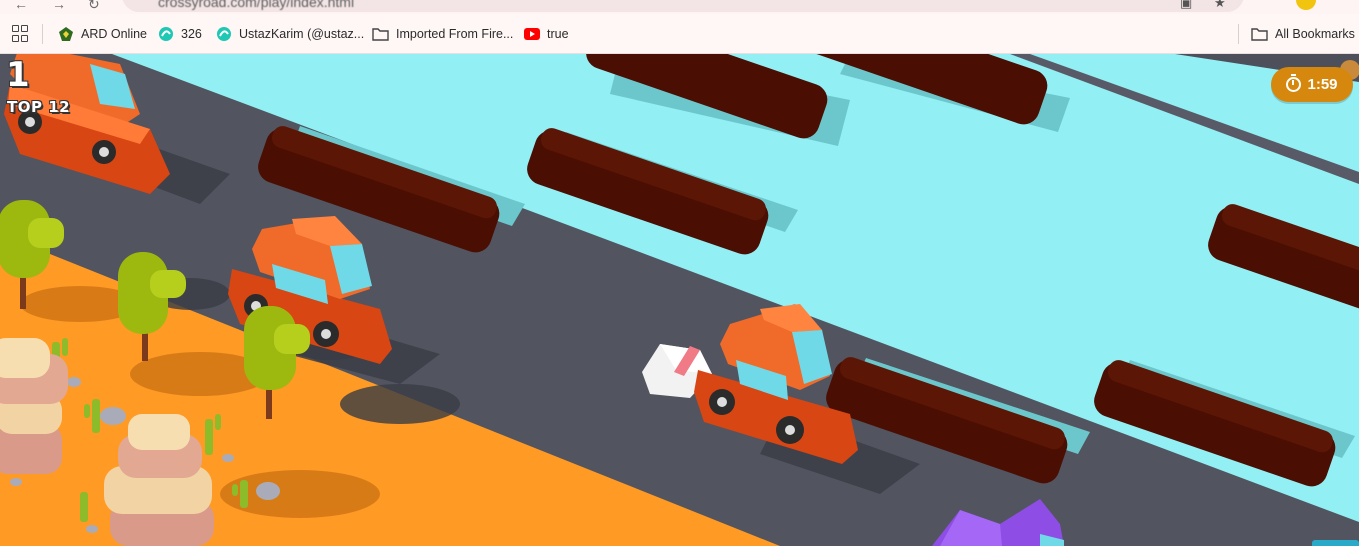 The image size is (1359, 546). Describe the element at coordinates (20, 33) in the screenshot. I see `apps-grid-icon` at that location.